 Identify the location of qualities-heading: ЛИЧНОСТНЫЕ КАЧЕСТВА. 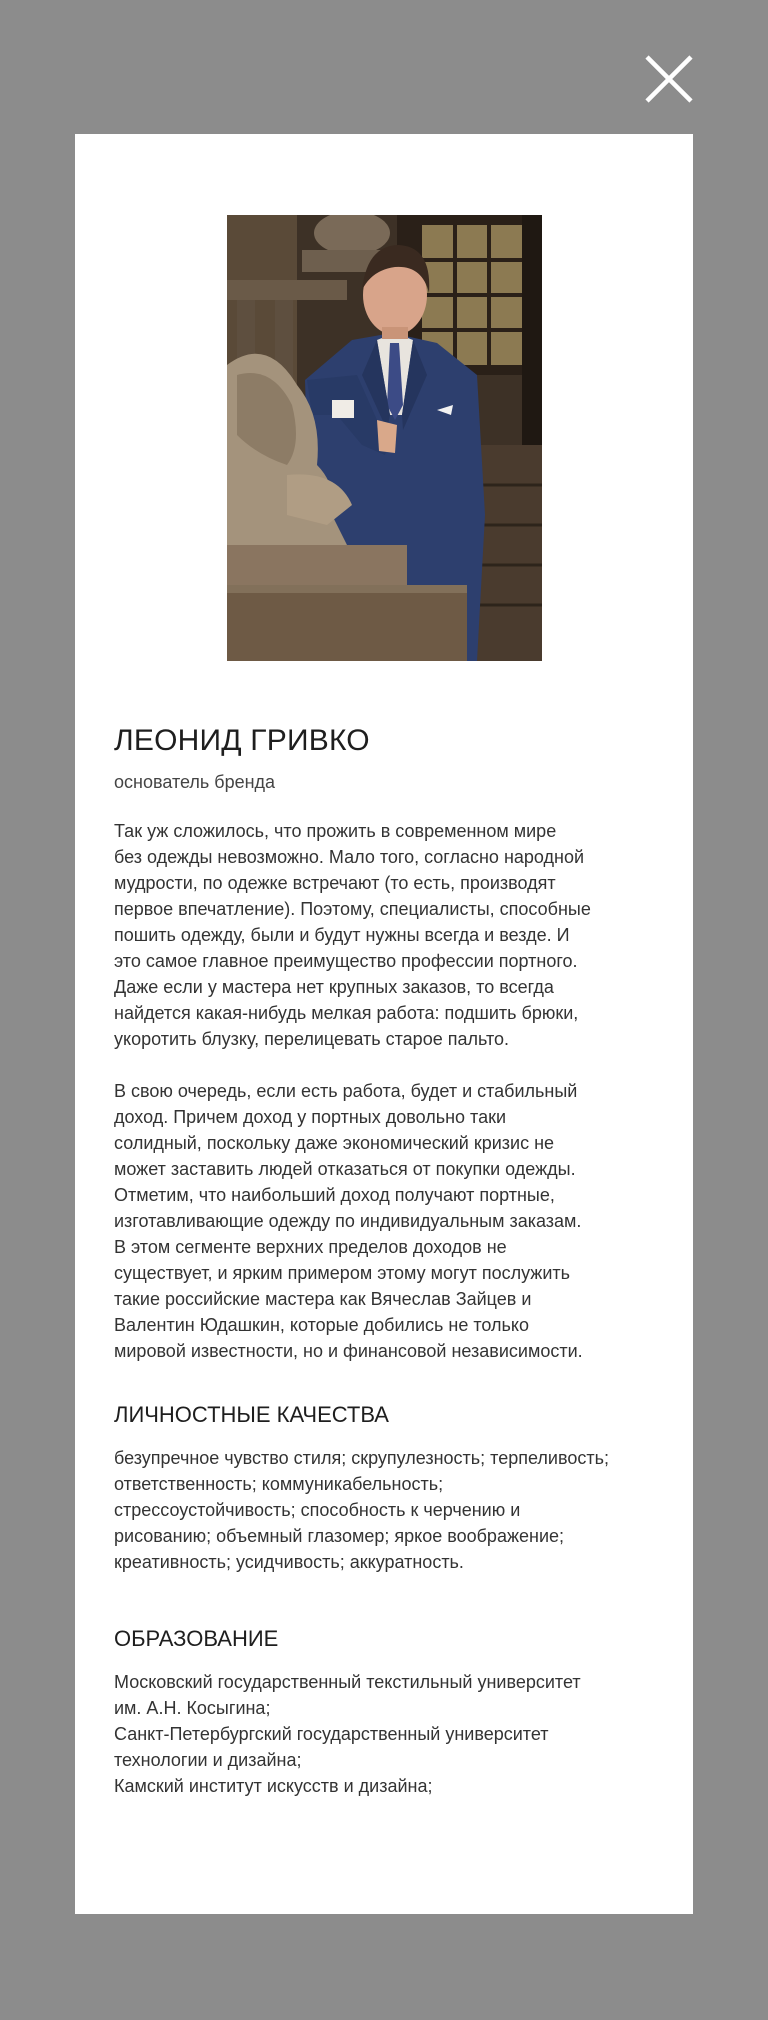
(251, 1414).